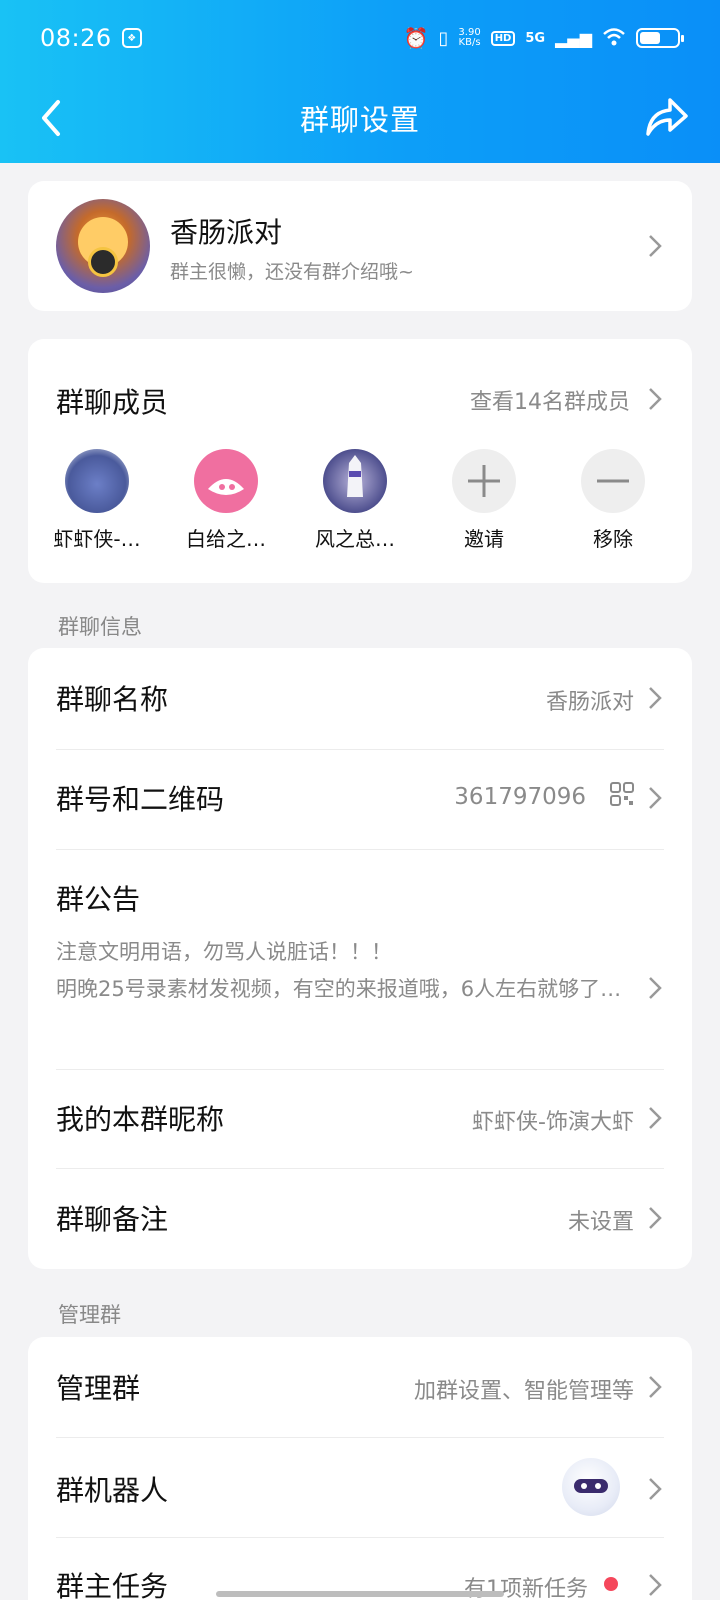 This screenshot has width=720, height=1600. I want to click on my-nickname-label: 我的本群昵称, so click(140, 1119).